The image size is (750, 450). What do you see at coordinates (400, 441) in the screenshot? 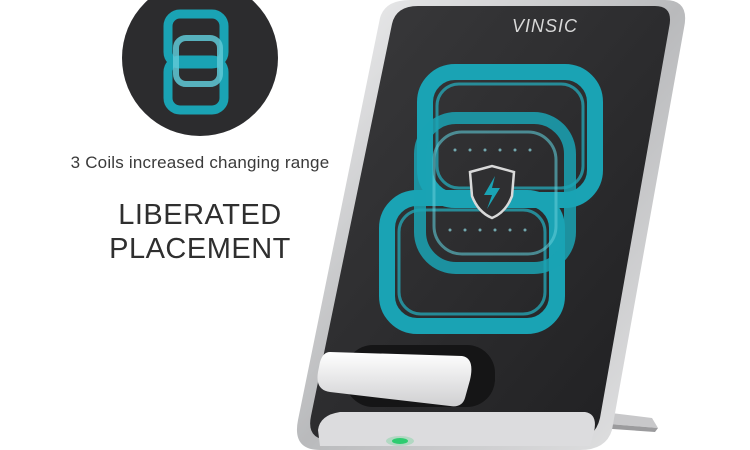
I see `led-indicator-icon` at bounding box center [400, 441].